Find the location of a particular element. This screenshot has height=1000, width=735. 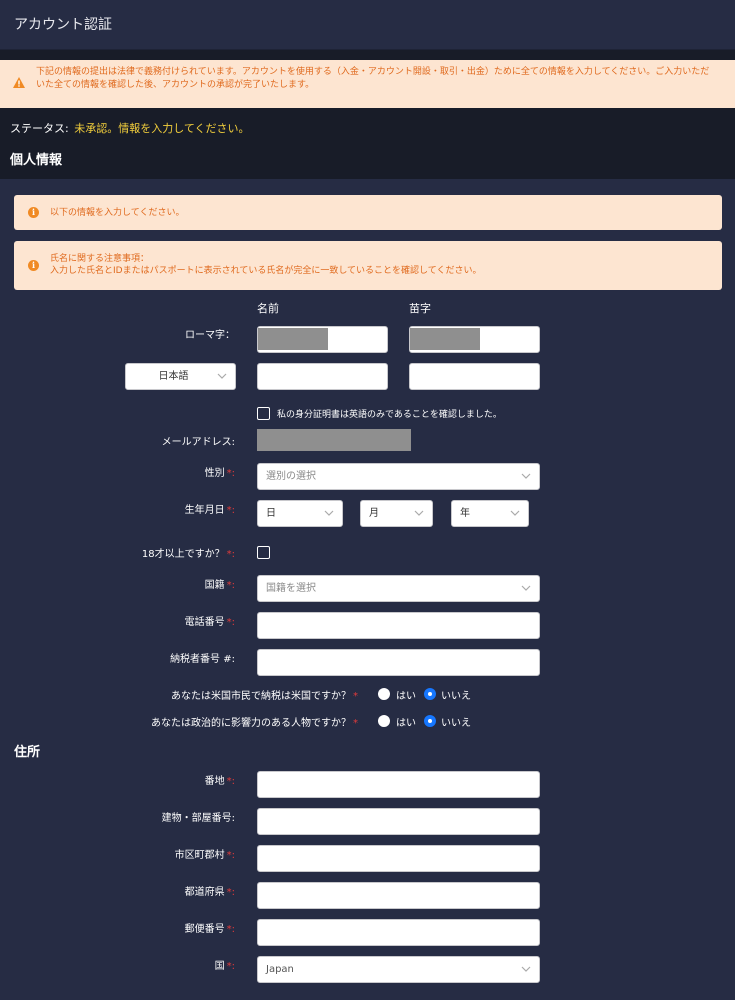

adult-label: 18才以上ですか？ *: is located at coordinates (188, 554).